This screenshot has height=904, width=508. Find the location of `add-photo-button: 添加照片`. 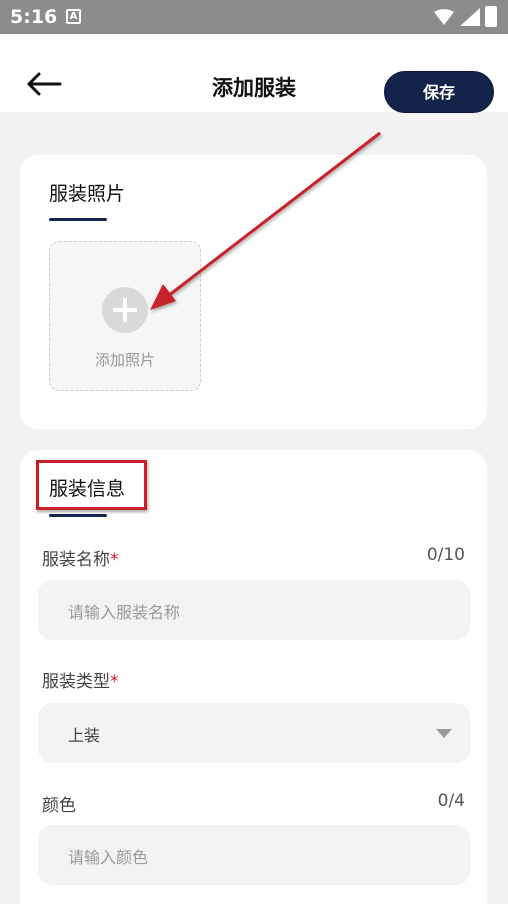

add-photo-button: 添加照片 is located at coordinates (125, 316).